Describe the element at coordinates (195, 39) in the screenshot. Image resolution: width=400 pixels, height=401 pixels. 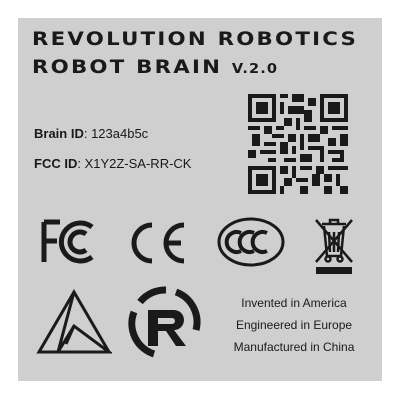
I see `brand-title: REVOLUTION ROBOTICS` at that location.